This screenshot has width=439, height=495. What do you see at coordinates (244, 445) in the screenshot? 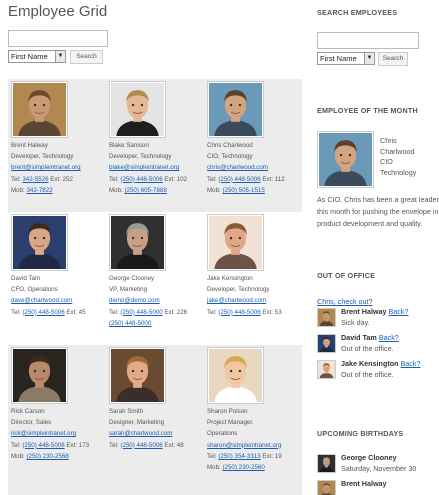
I see `employee-email-link: sharon@simpleintranet.org` at bounding box center [244, 445].